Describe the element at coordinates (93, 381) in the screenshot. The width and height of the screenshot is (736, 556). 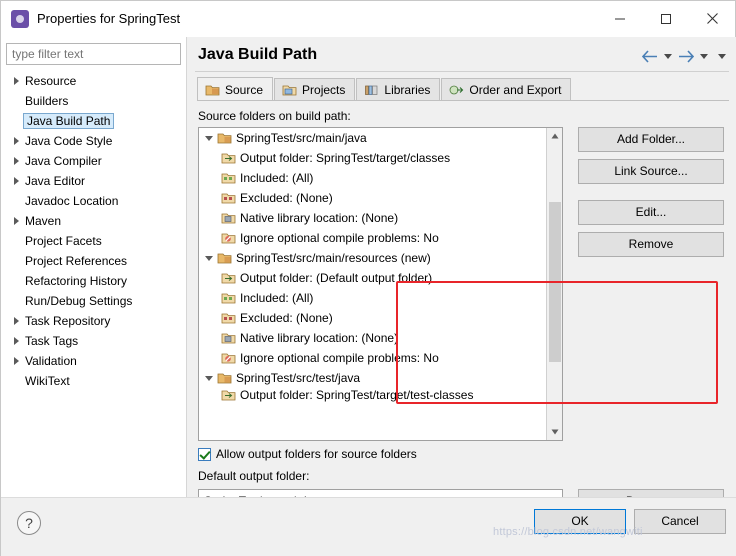
I see `tree-item-wikitext: WikiText` at that location.